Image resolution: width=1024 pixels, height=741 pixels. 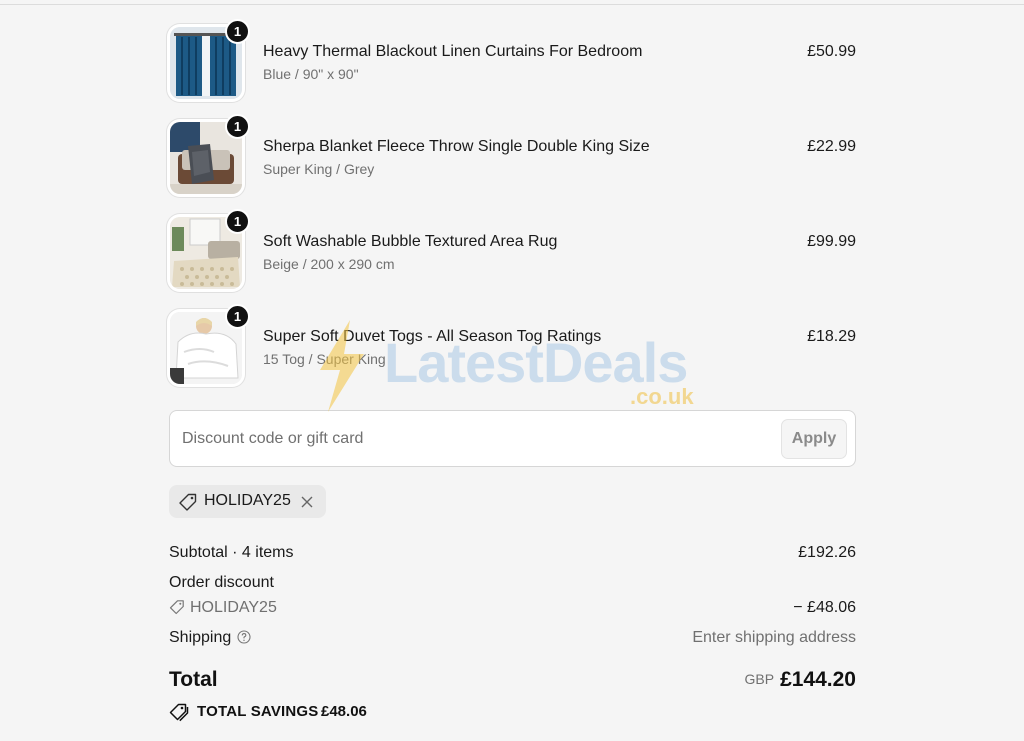 I want to click on item-price: £18.29, so click(x=831, y=336).